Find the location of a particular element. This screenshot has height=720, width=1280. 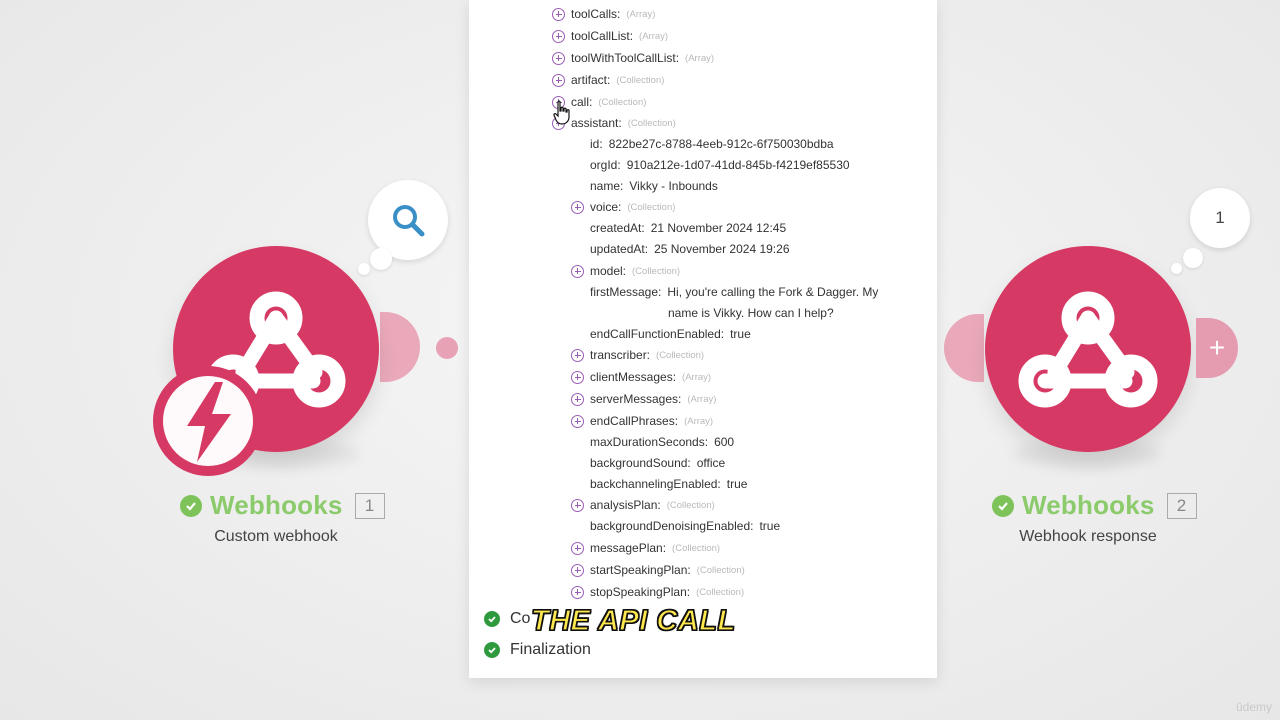

module-number: 2 is located at coordinates (1181, 505).